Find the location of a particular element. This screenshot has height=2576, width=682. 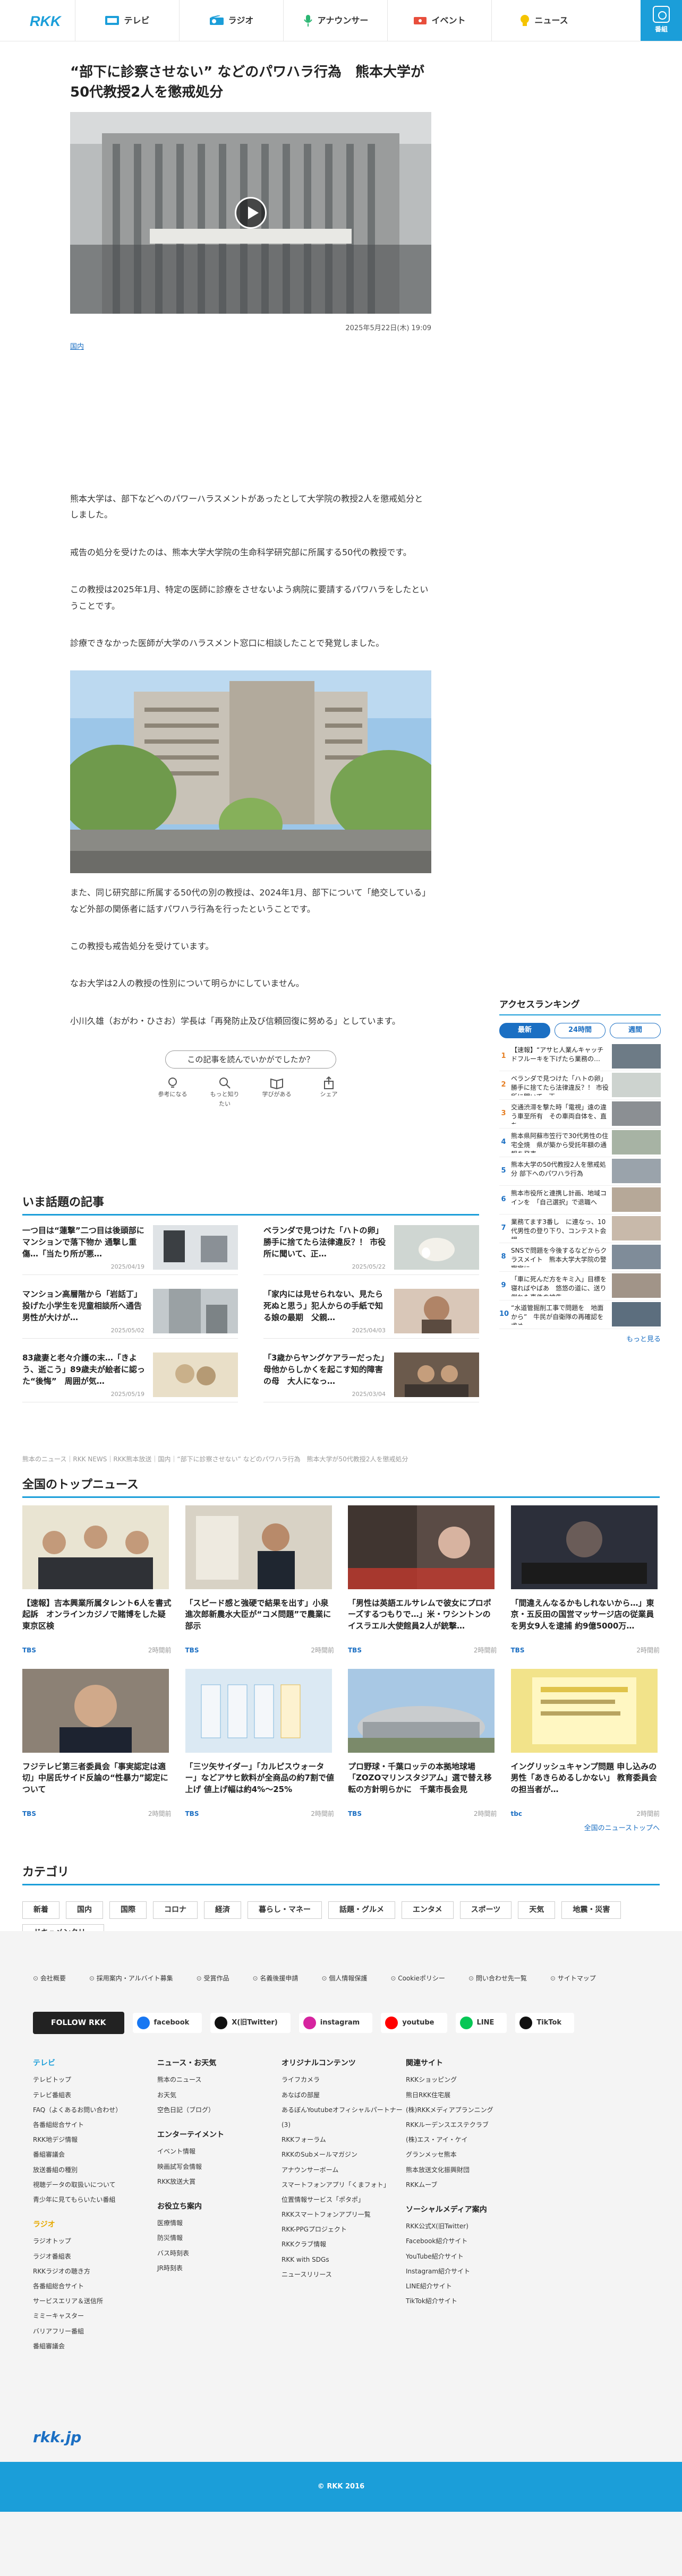

footer-link: 問い合わせ先一覧 is located at coordinates (498, 1979).